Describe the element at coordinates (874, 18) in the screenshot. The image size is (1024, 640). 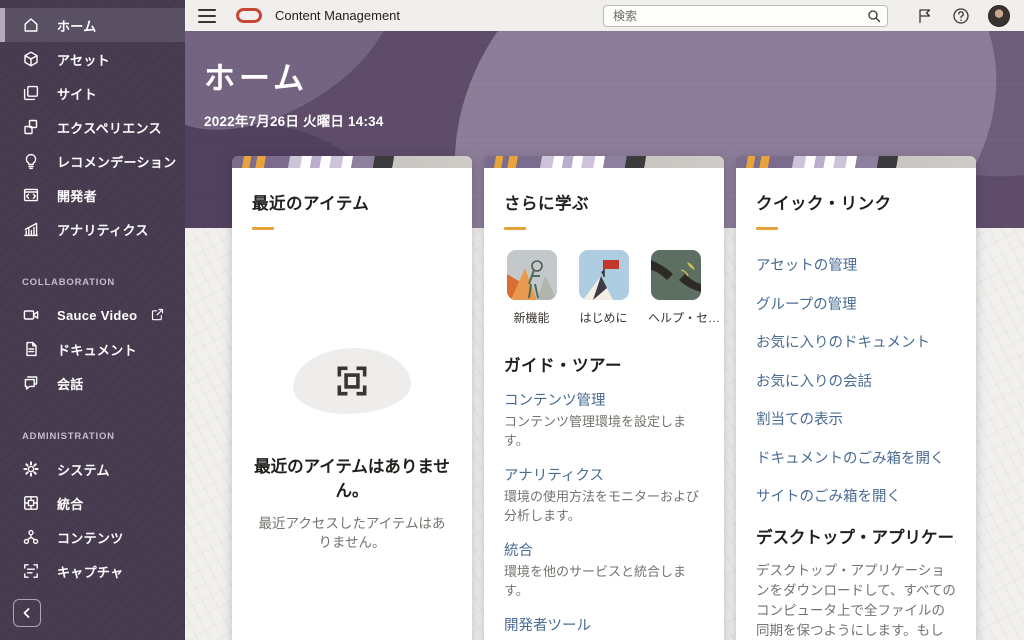
I see `search-icon` at that location.